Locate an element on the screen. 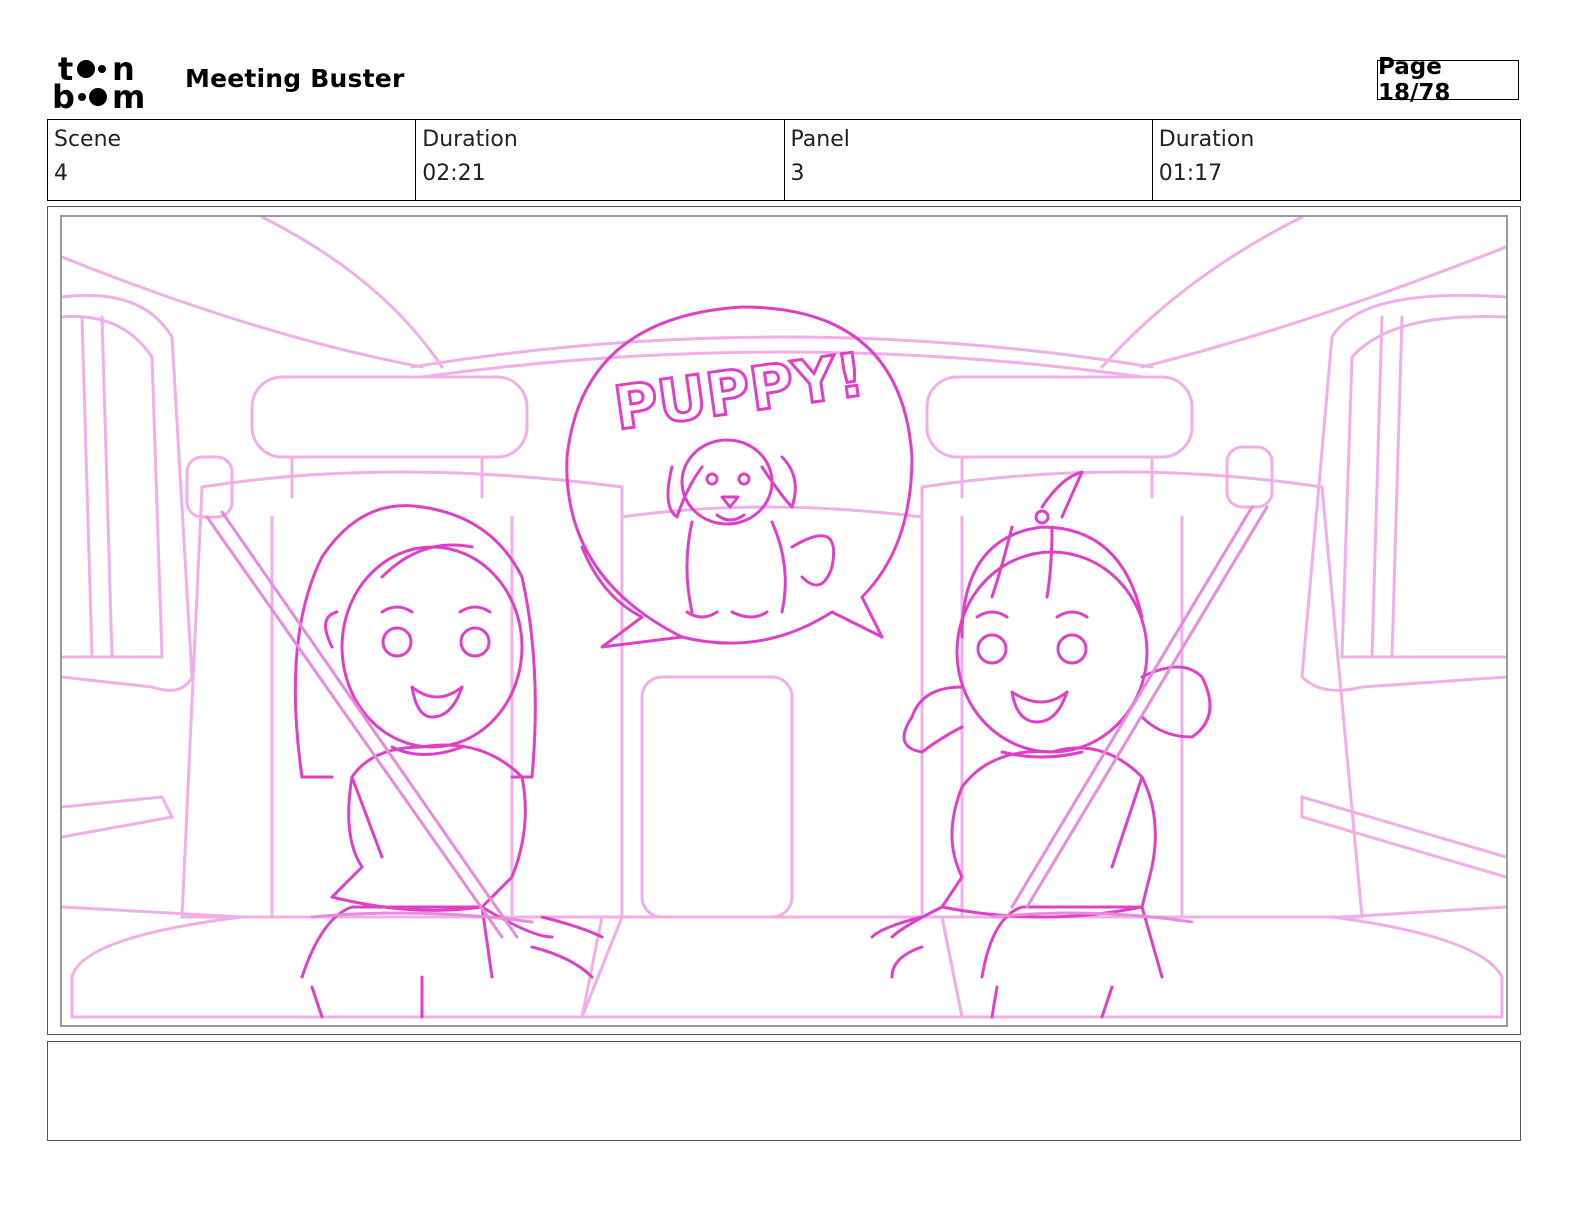 This screenshot has height=1224, width=1584. project-title: Meeting Buster is located at coordinates (295, 78).